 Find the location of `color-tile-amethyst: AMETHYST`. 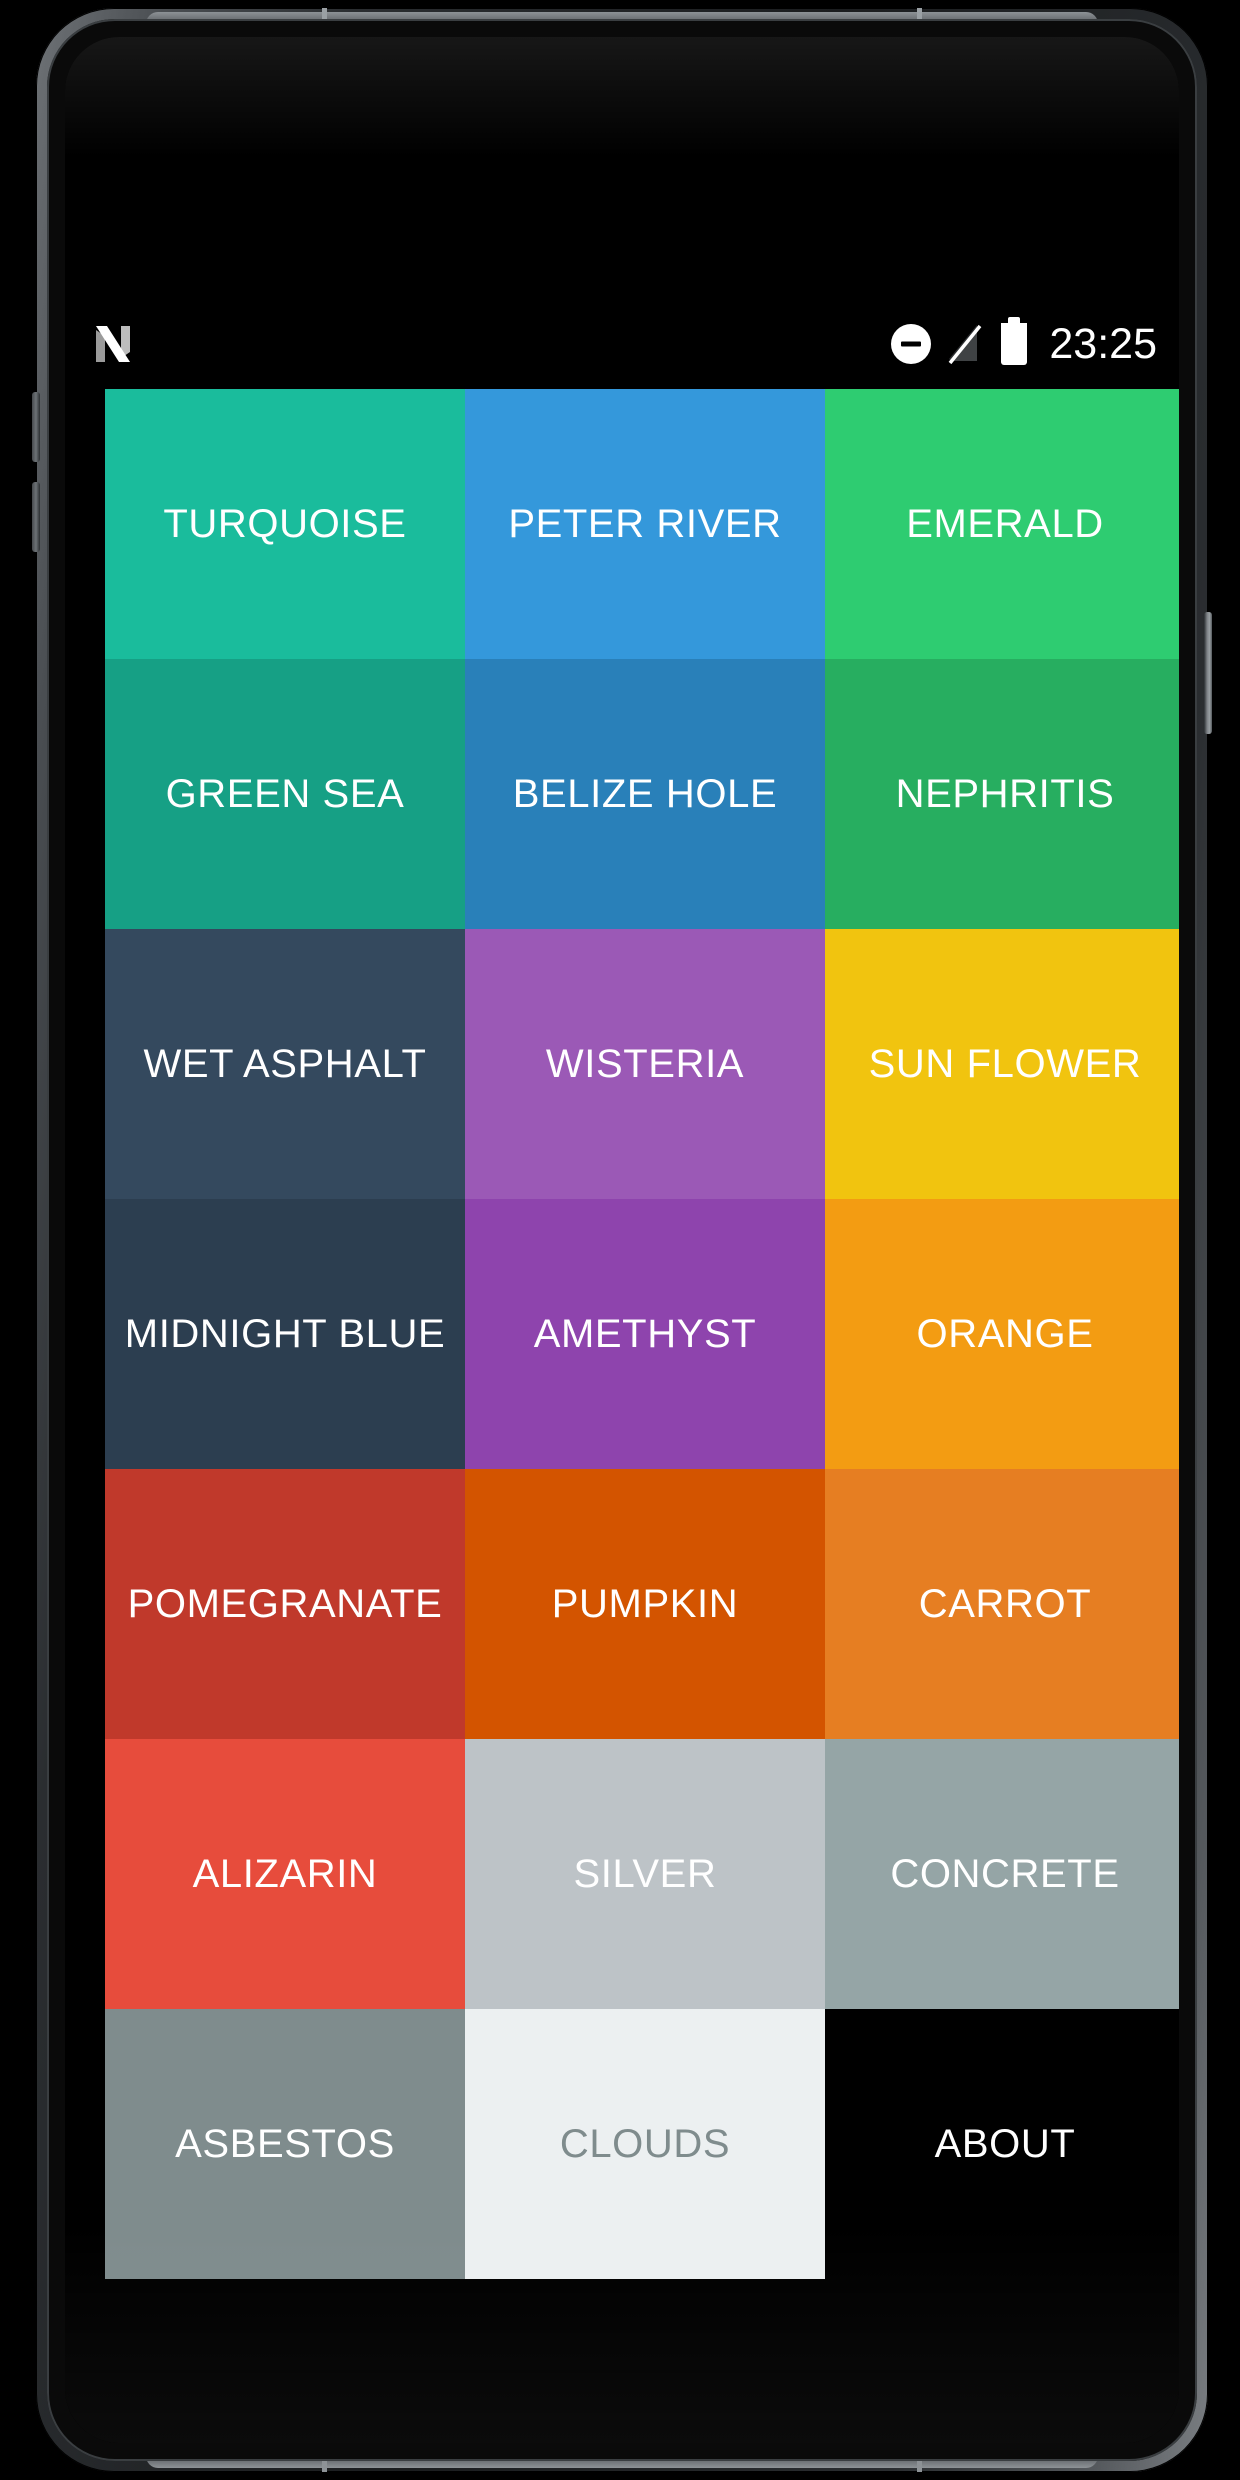

color-tile-amethyst: AMETHYST is located at coordinates (645, 1334).